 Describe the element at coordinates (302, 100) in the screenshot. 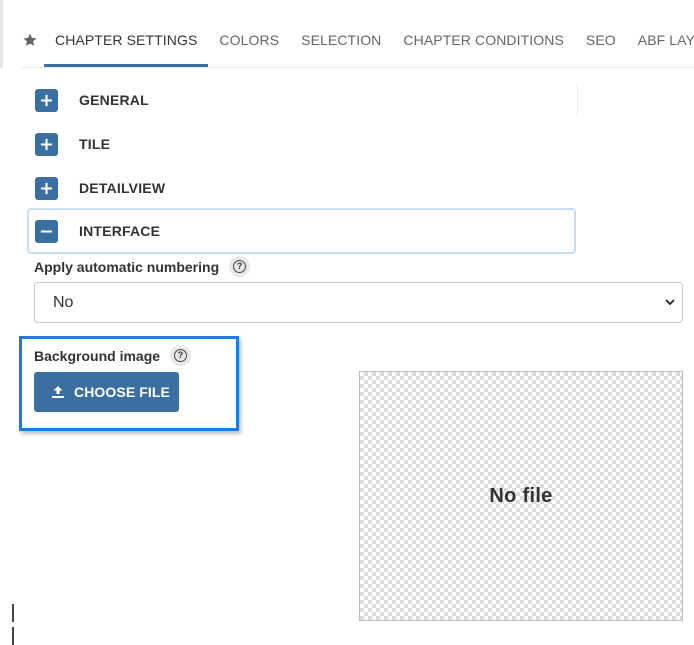

I see `section-general: GENERAL` at that location.